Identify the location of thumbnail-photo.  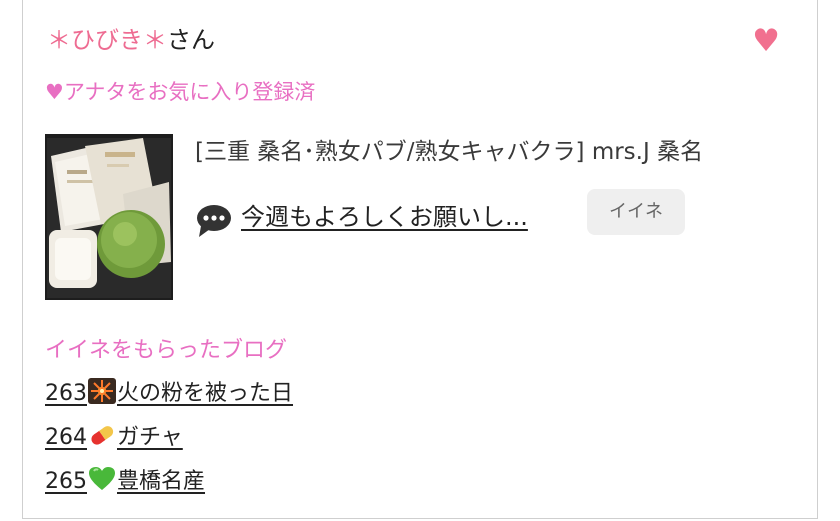
(109, 217).